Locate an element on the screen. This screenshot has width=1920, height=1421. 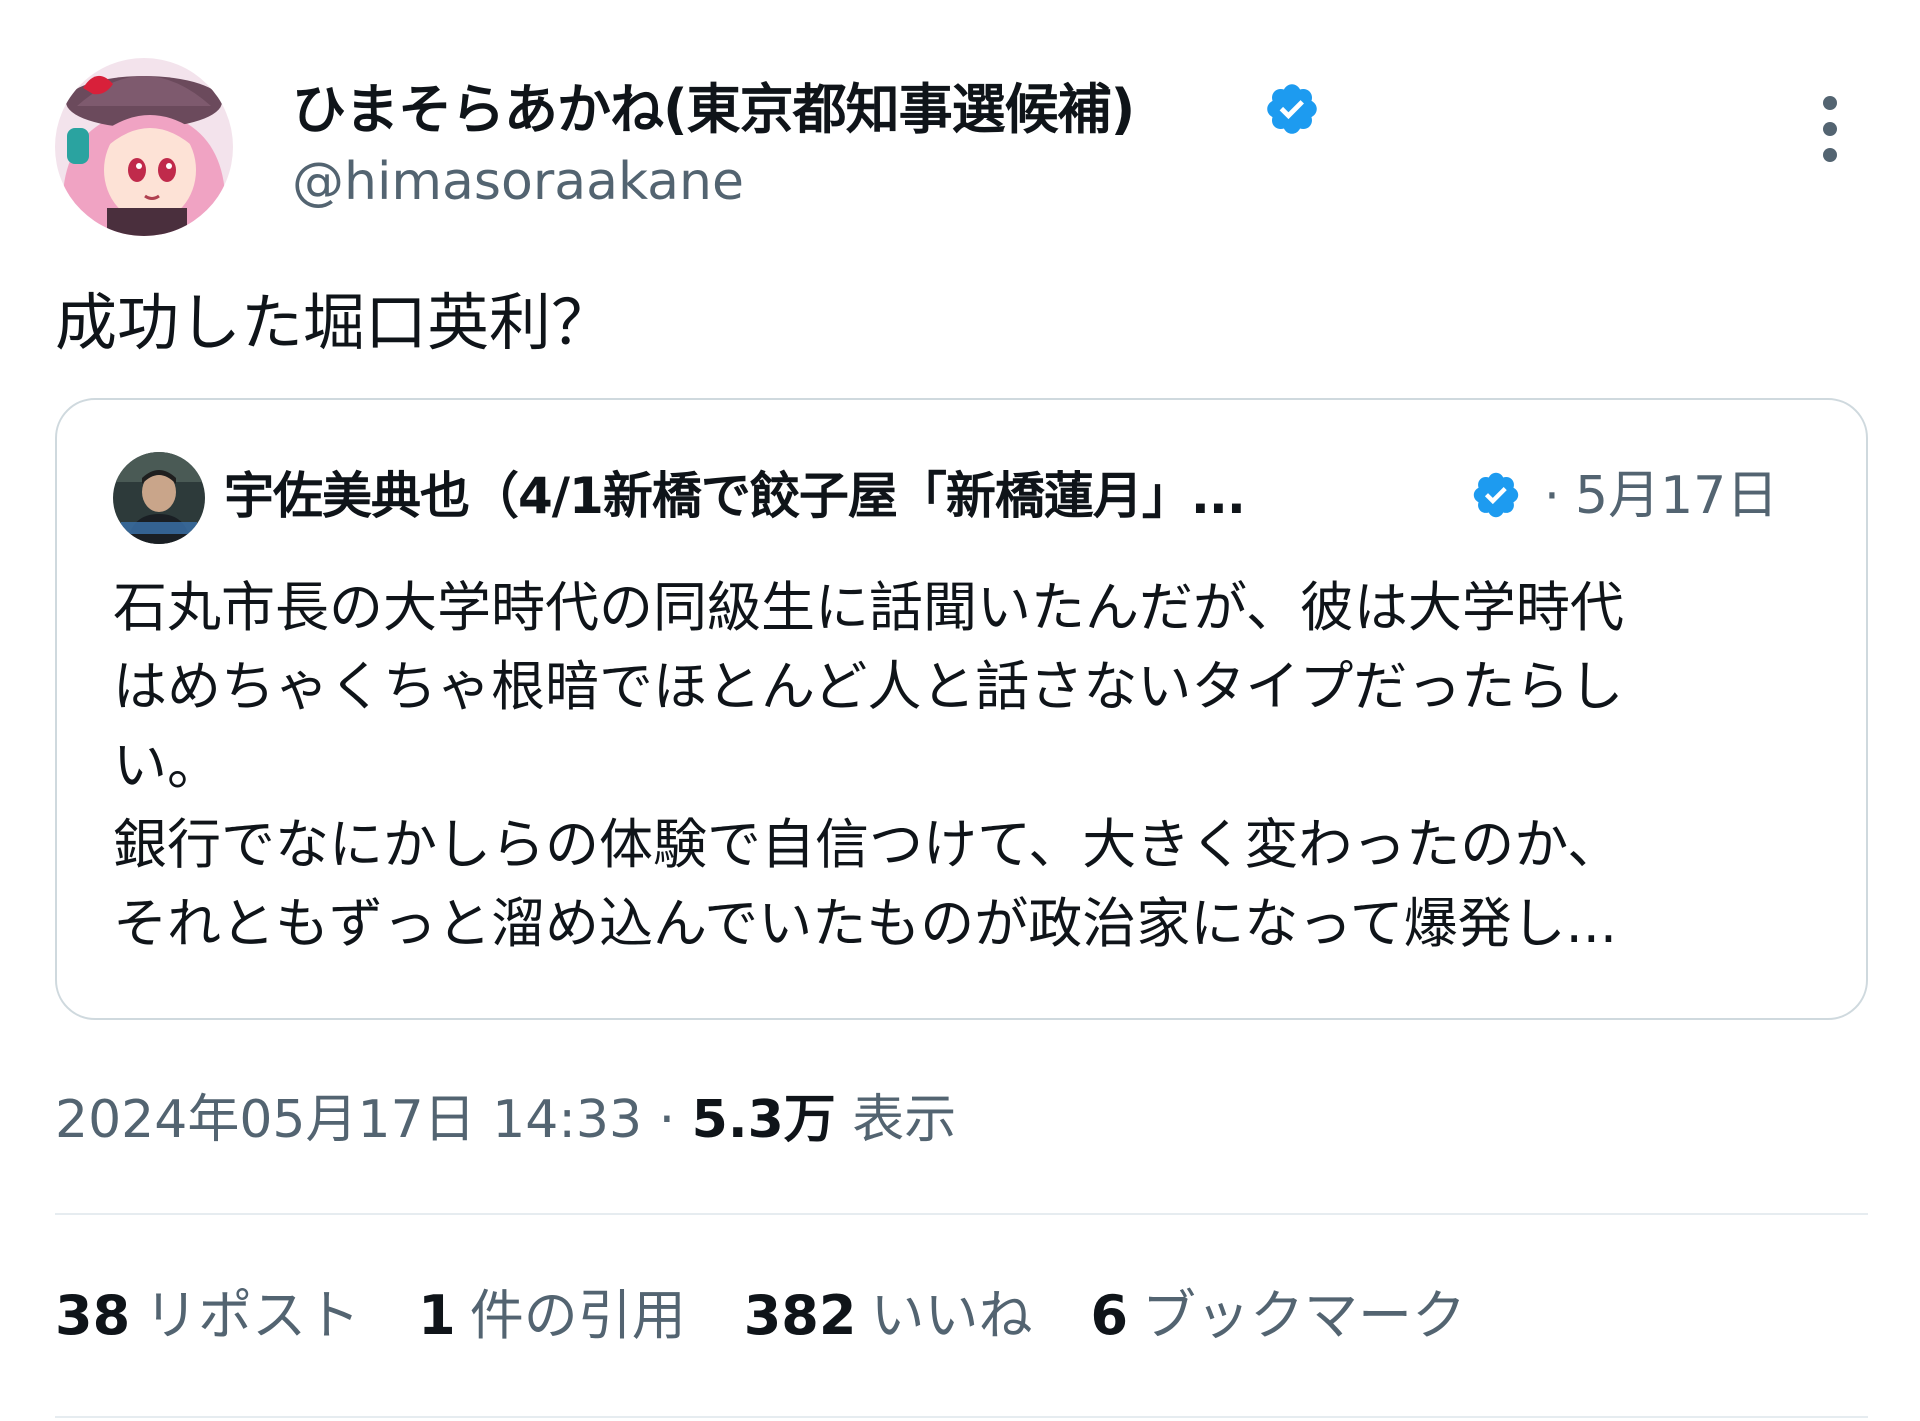
reposts-count: 38 is located at coordinates (93, 1315).